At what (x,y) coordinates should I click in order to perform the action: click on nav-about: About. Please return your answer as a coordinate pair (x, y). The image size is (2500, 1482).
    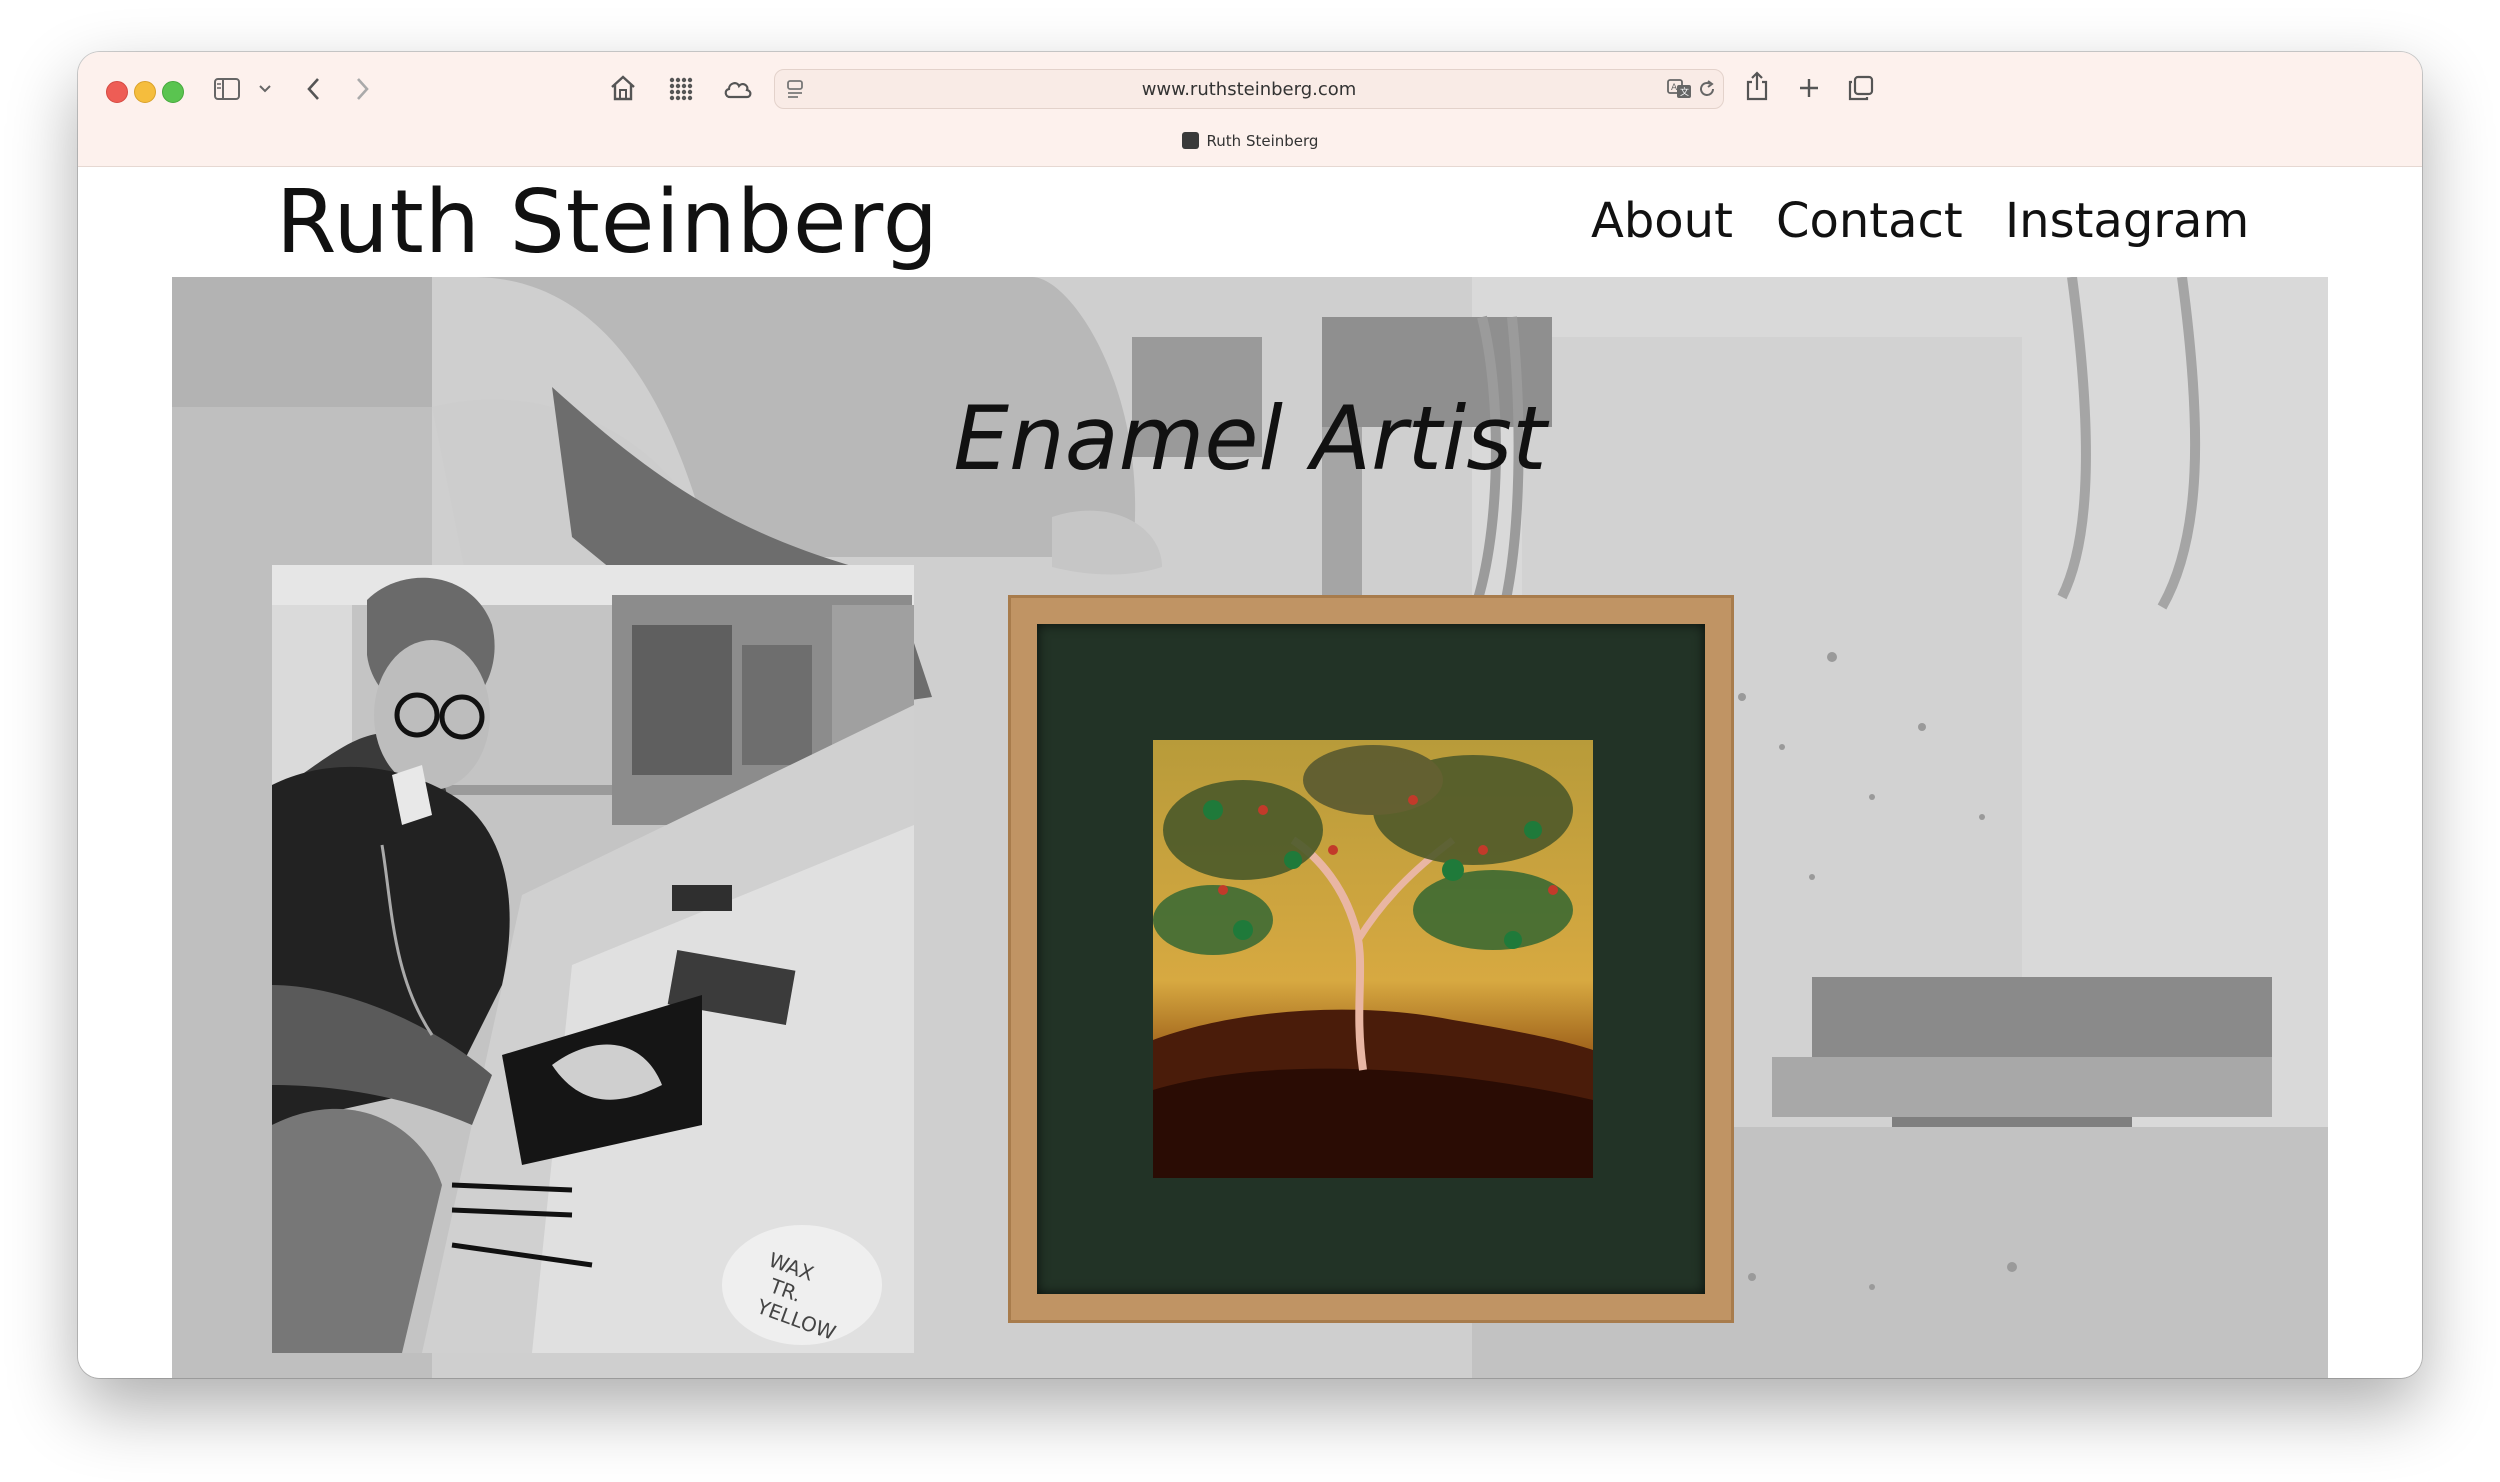
    Looking at the image, I should click on (1662, 221).